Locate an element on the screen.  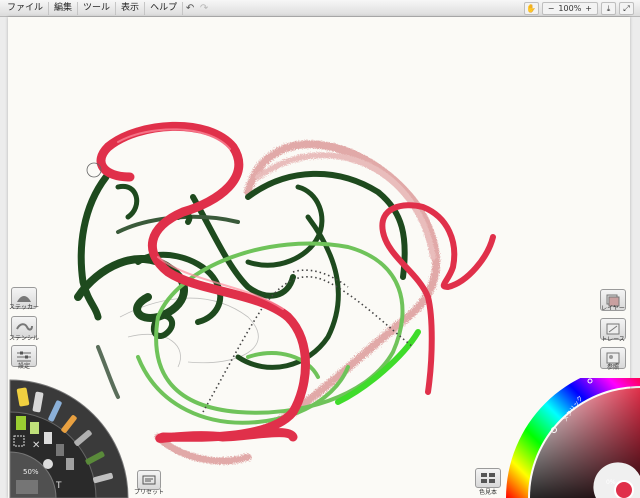
menu-bar: ファイル 編集 ツール 表示 ヘルプ ↶ ↷ ✋ − 100% + ⤓ ⤢ is located at coordinates (320, 8).